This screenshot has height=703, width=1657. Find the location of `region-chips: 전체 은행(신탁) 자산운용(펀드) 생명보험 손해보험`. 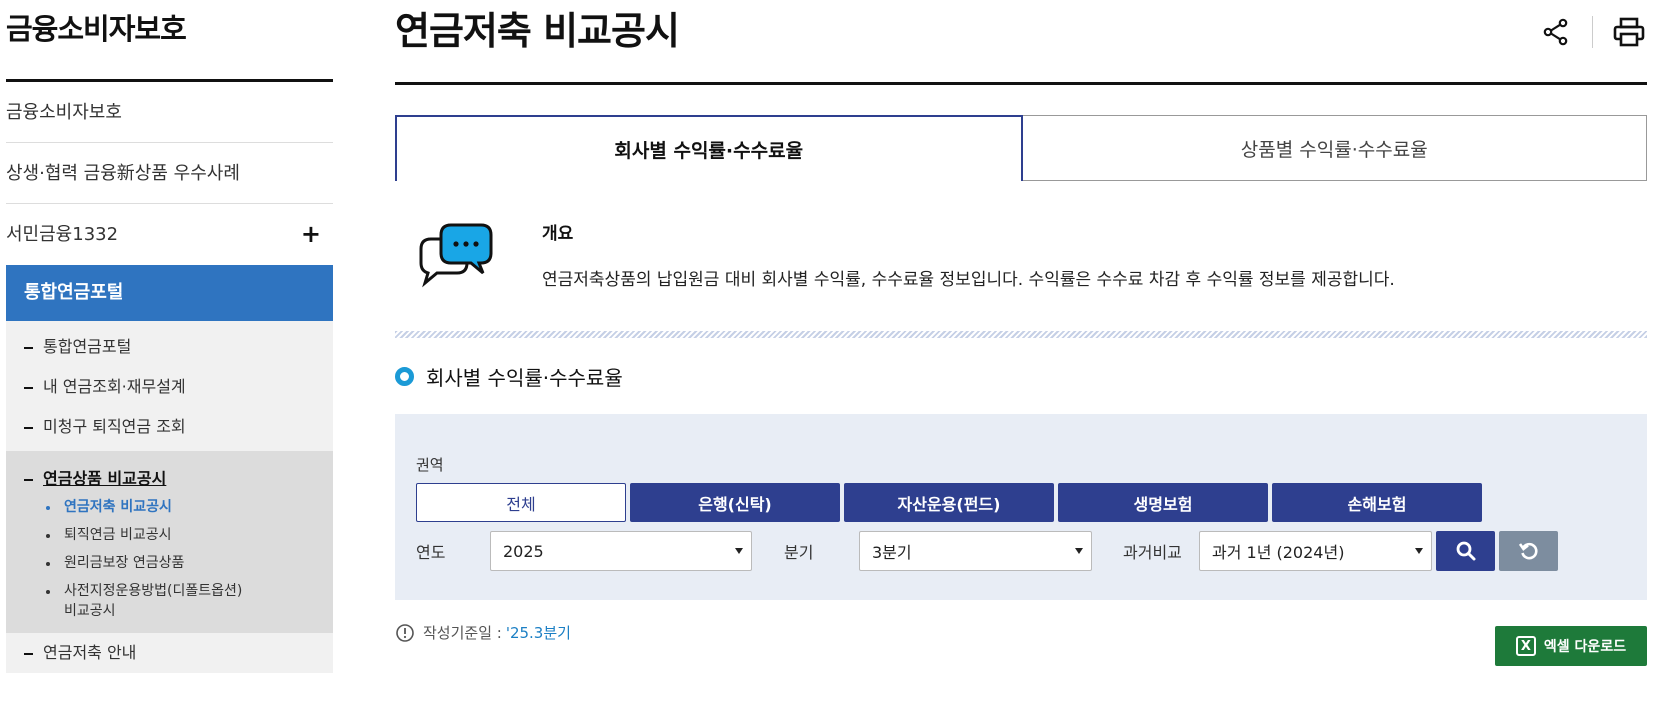

region-chips: 전체 은행(신탁) 자산운용(펀드) 생명보험 손해보험 is located at coordinates (951, 502).